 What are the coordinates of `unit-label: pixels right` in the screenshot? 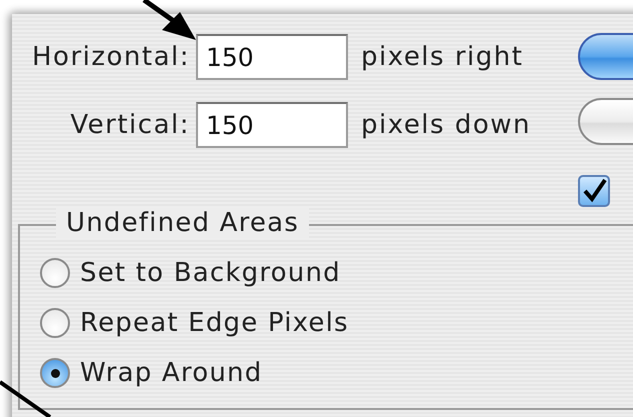 It's located at (442, 57).